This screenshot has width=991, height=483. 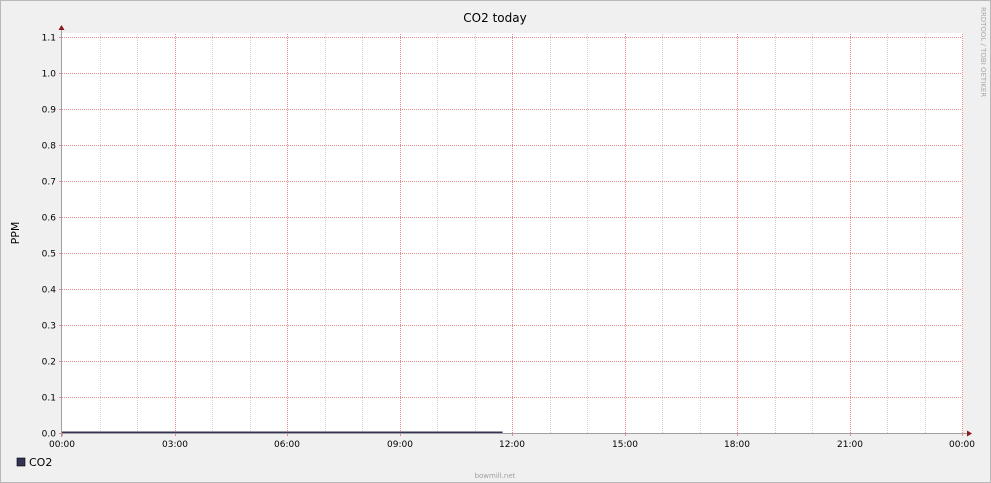 What do you see at coordinates (512, 445) in the screenshot?
I see `x-tick-label: 12:00` at bounding box center [512, 445].